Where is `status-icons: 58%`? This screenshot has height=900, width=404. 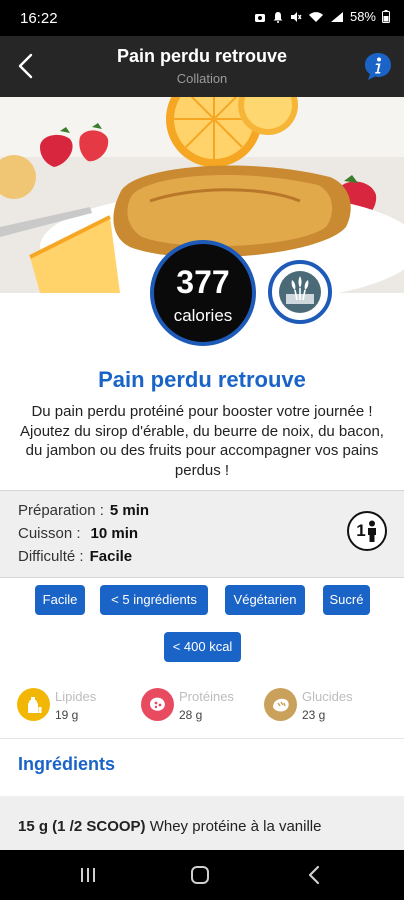
status-icons: 58% is located at coordinates (322, 16).